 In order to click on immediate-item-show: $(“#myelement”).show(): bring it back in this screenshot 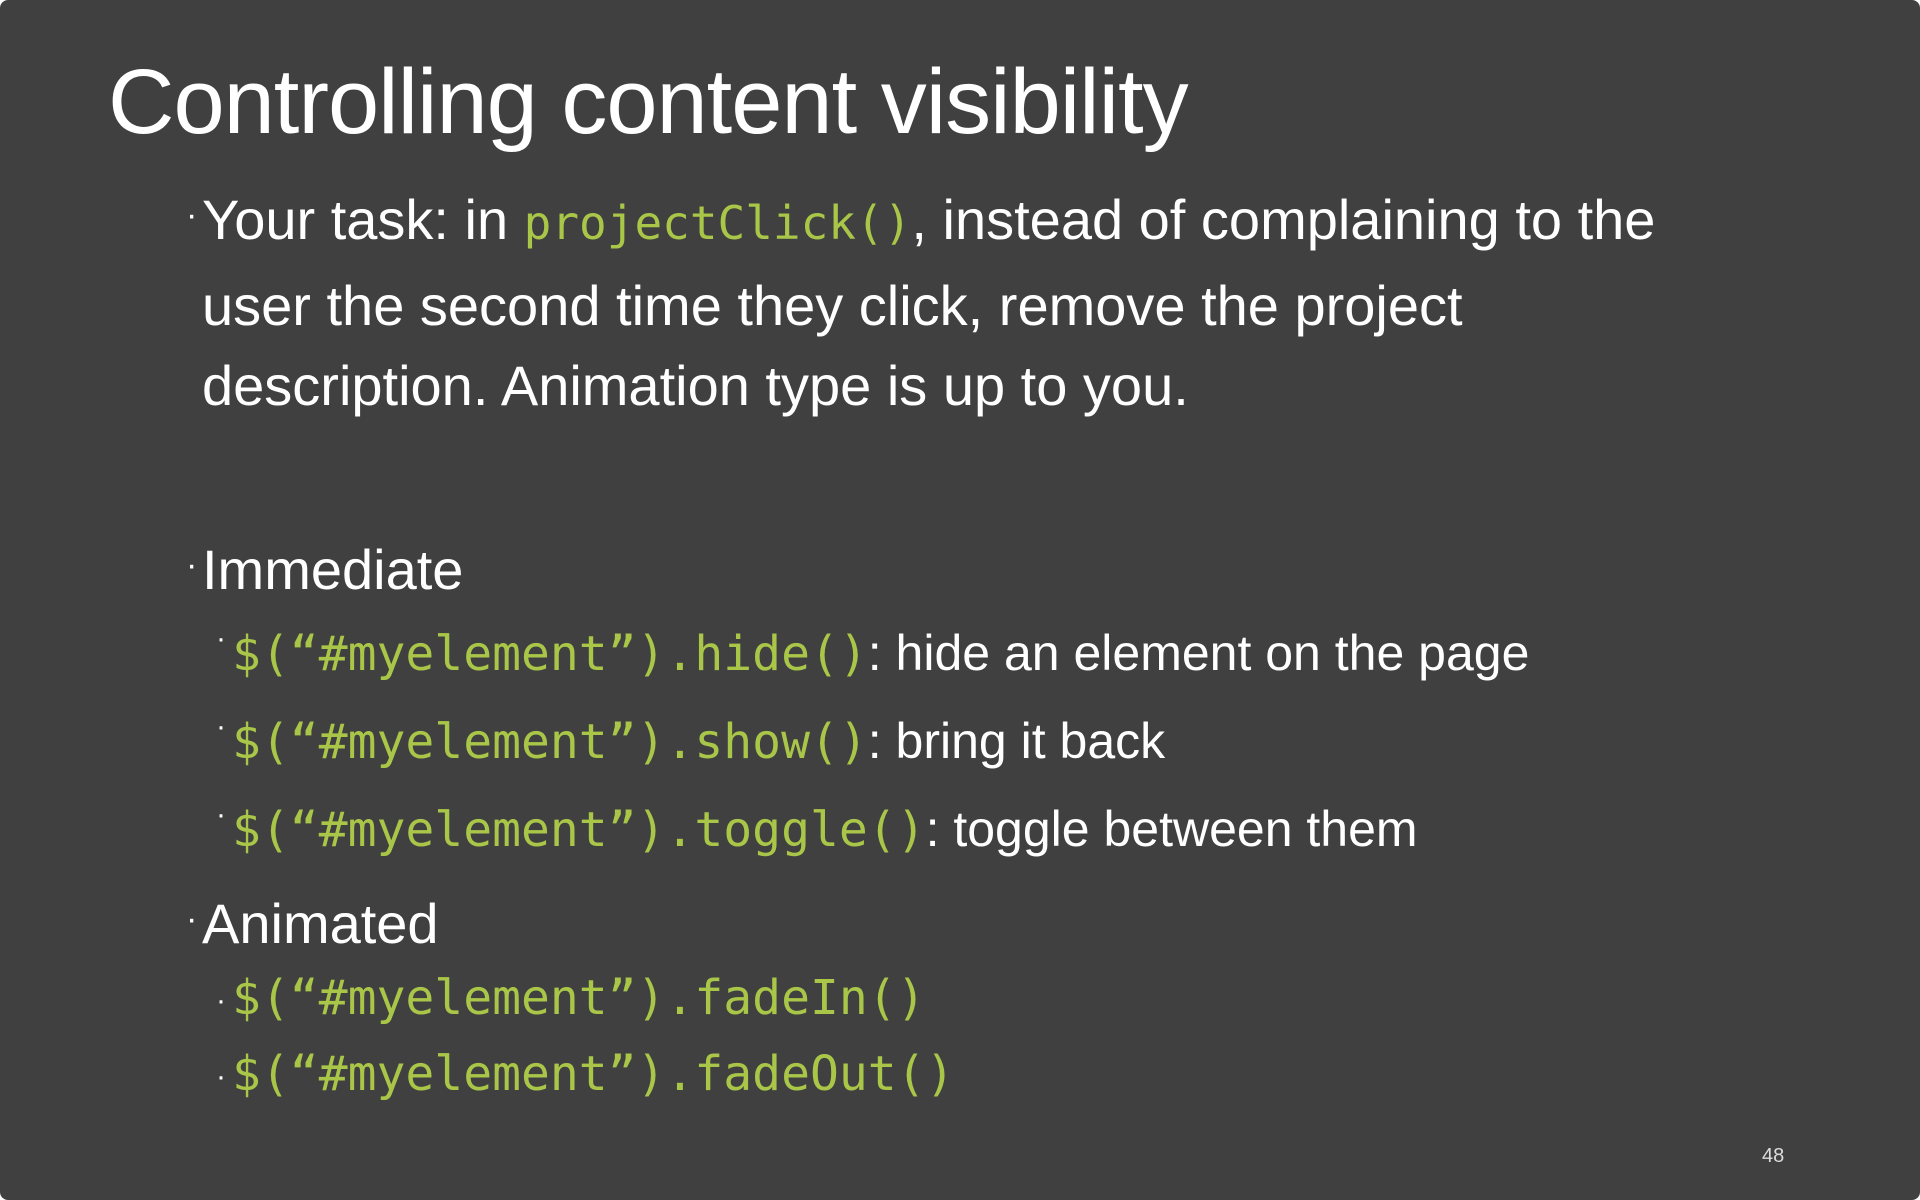, I will do `click(698, 741)`.